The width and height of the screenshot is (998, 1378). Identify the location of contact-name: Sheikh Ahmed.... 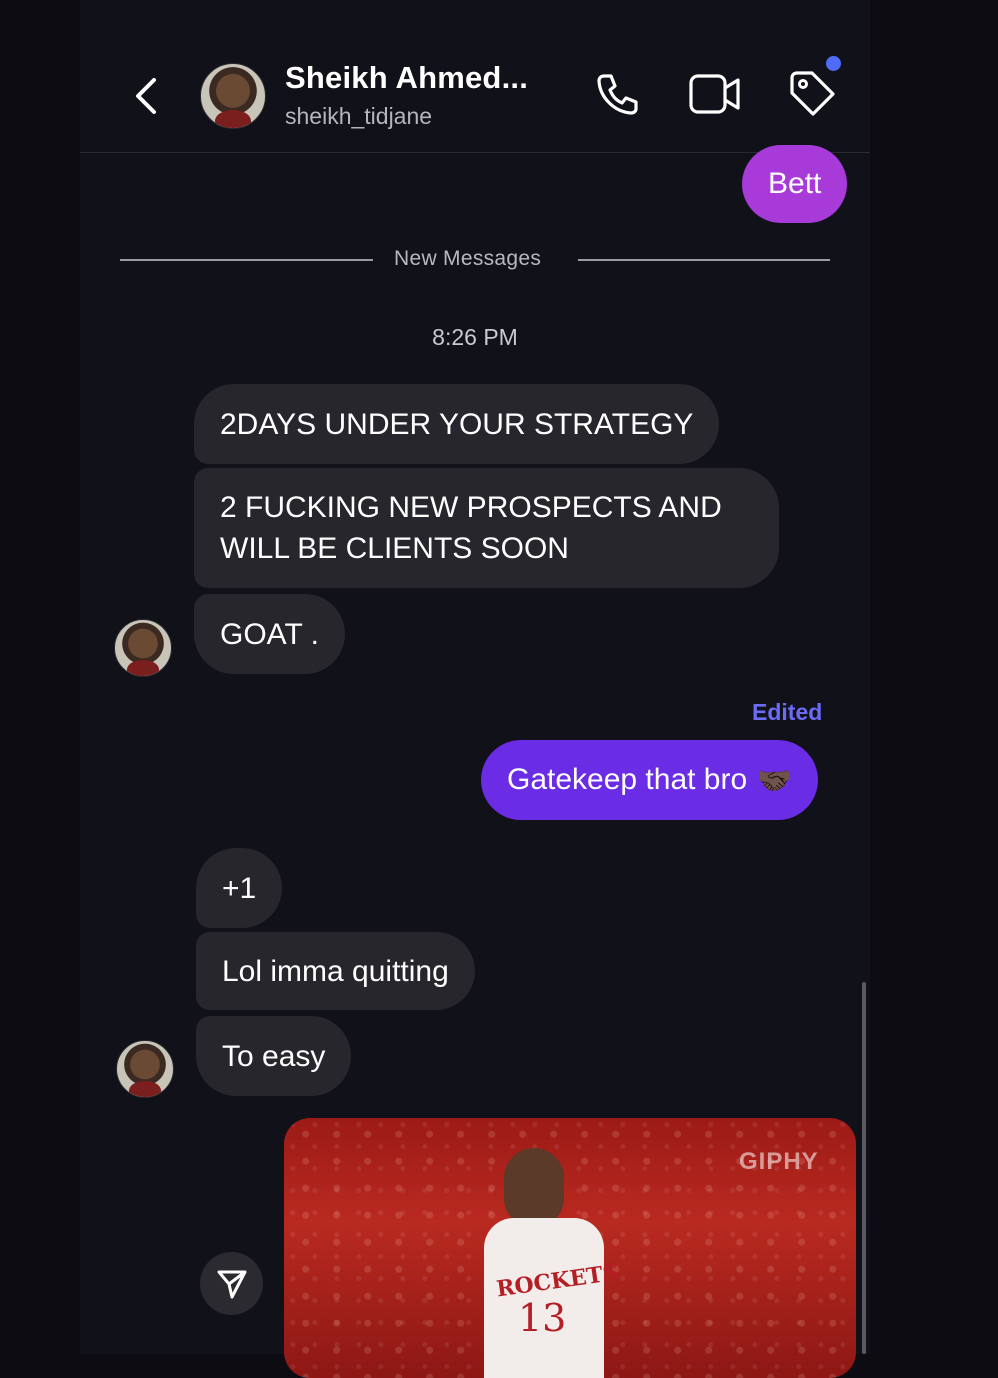
(406, 78).